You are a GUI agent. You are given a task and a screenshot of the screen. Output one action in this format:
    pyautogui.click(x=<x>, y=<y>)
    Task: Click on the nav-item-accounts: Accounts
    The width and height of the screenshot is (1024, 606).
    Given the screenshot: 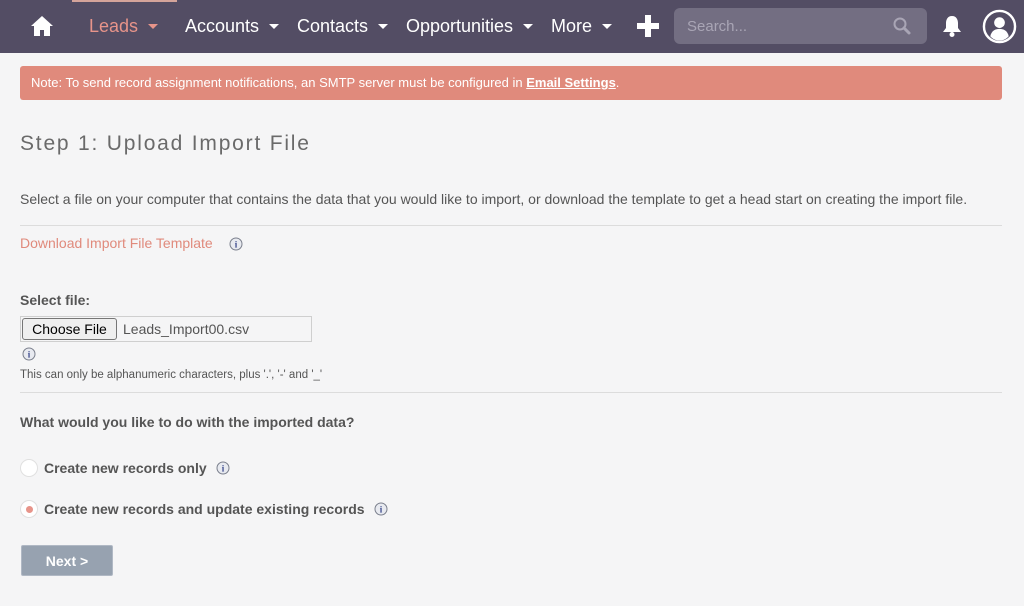 What is the action you would take?
    pyautogui.click(x=232, y=26)
    